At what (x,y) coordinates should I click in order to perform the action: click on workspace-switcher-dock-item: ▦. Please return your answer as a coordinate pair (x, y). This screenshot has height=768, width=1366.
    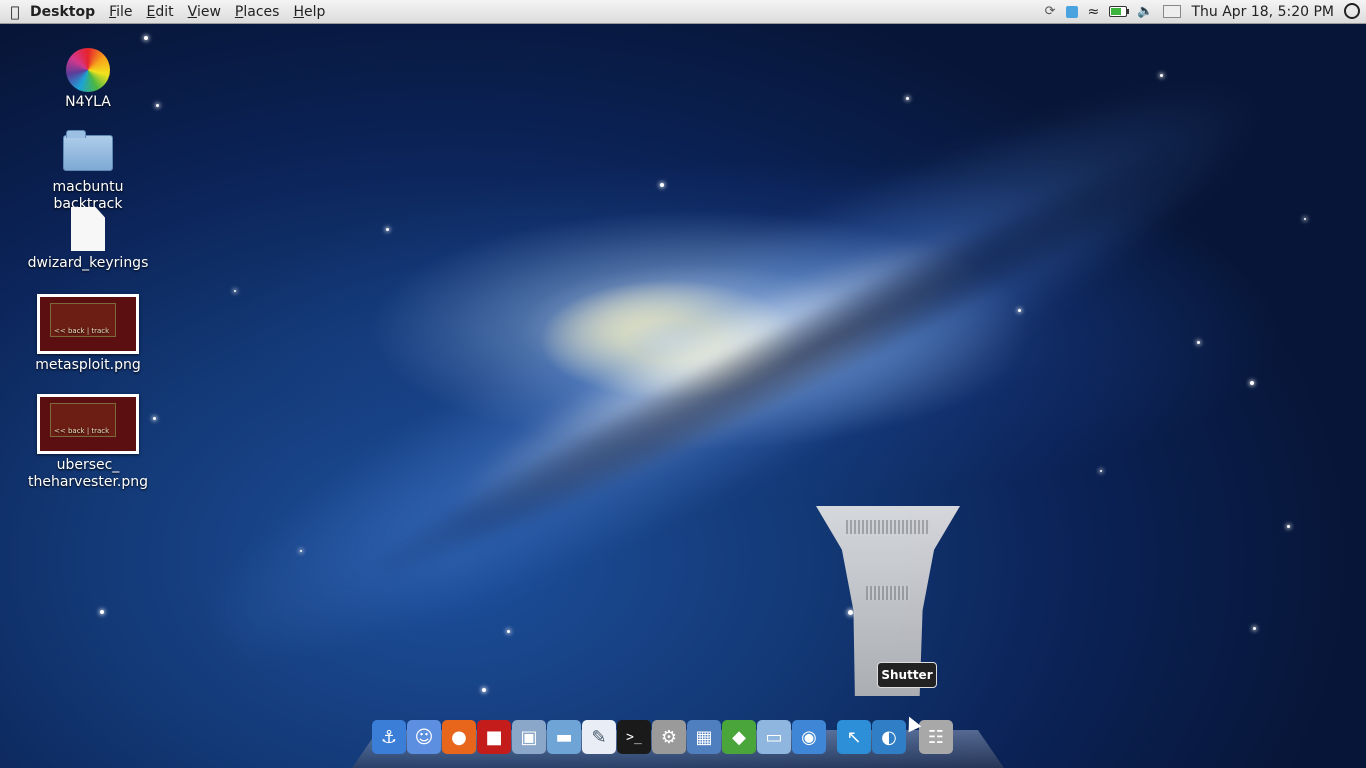
    Looking at the image, I should click on (704, 737).